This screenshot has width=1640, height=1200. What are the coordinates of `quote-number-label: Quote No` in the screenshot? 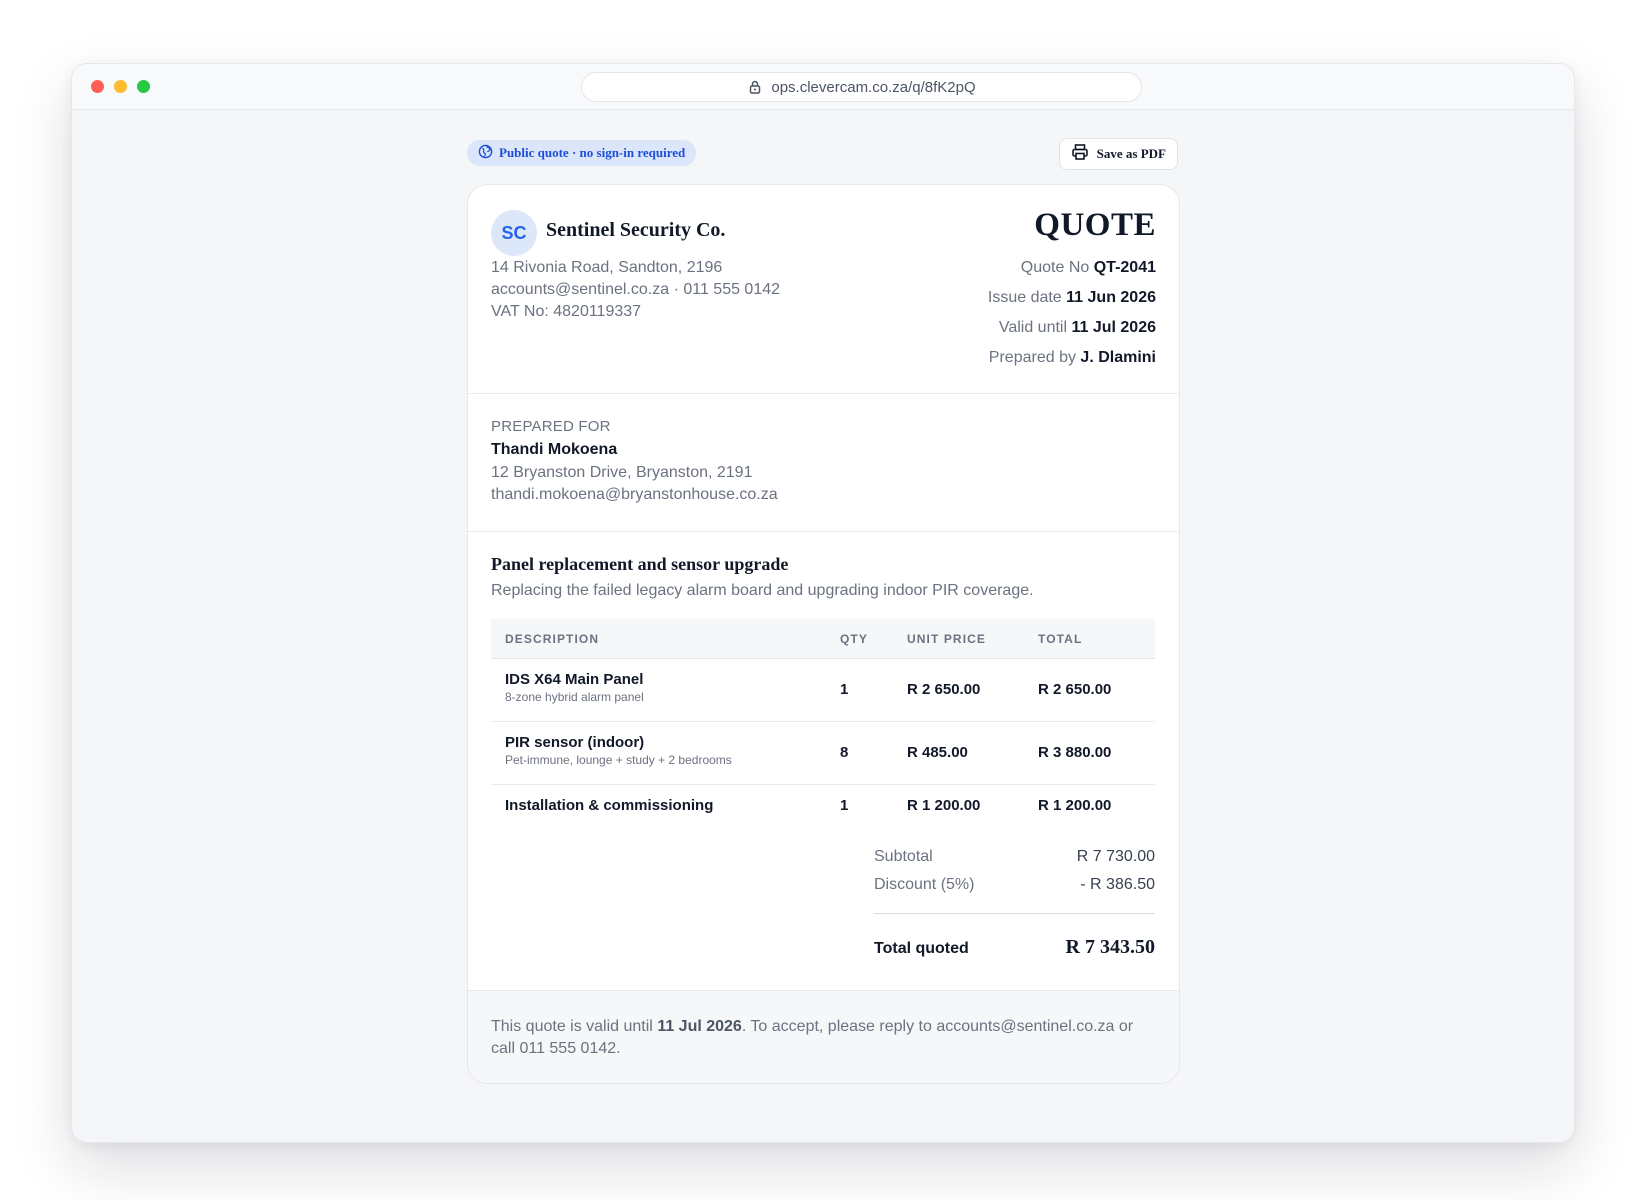 It's located at (1055, 267).